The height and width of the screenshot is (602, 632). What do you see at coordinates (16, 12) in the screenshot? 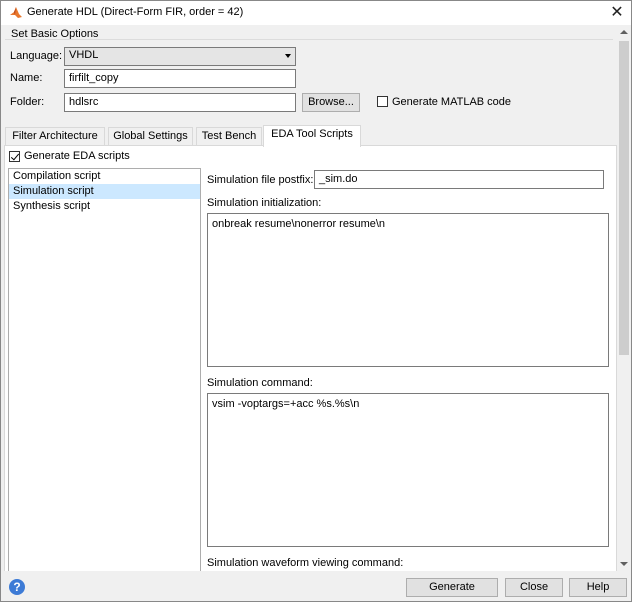
I see `matlab-icon` at bounding box center [16, 12].